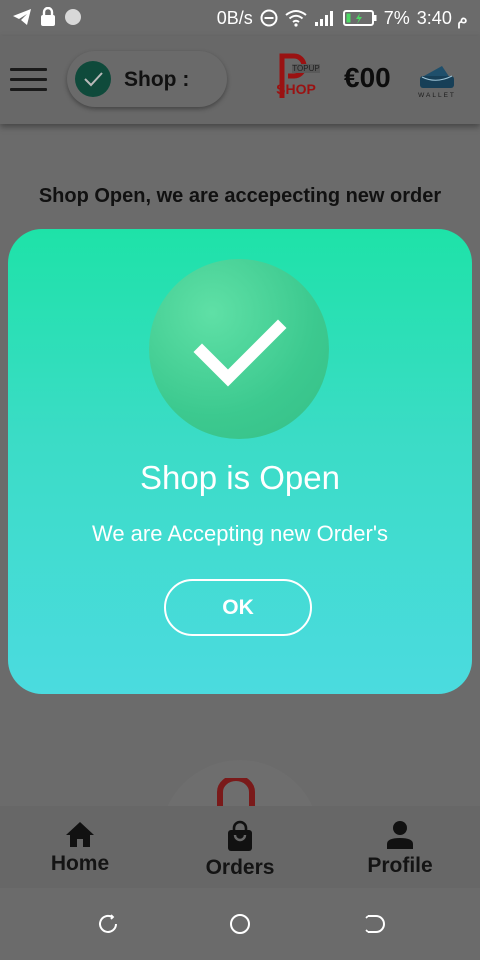 This screenshot has height=960, width=480. I want to click on menu-button, so click(28, 80).